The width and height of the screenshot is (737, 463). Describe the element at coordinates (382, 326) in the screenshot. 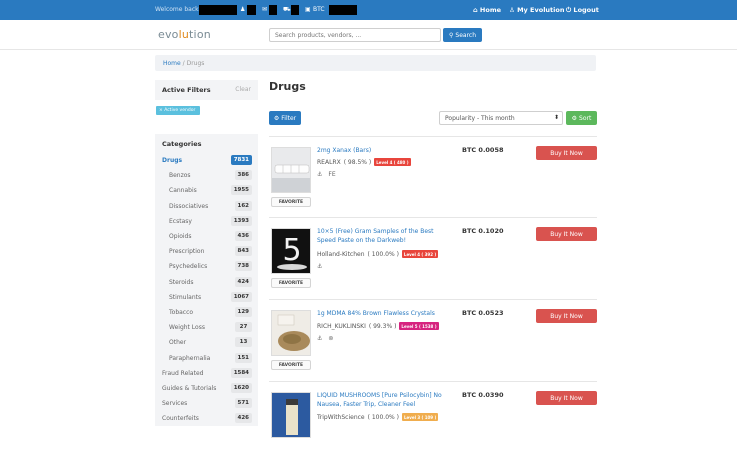

I see `vendor-rating: ( 99.3% )` at that location.